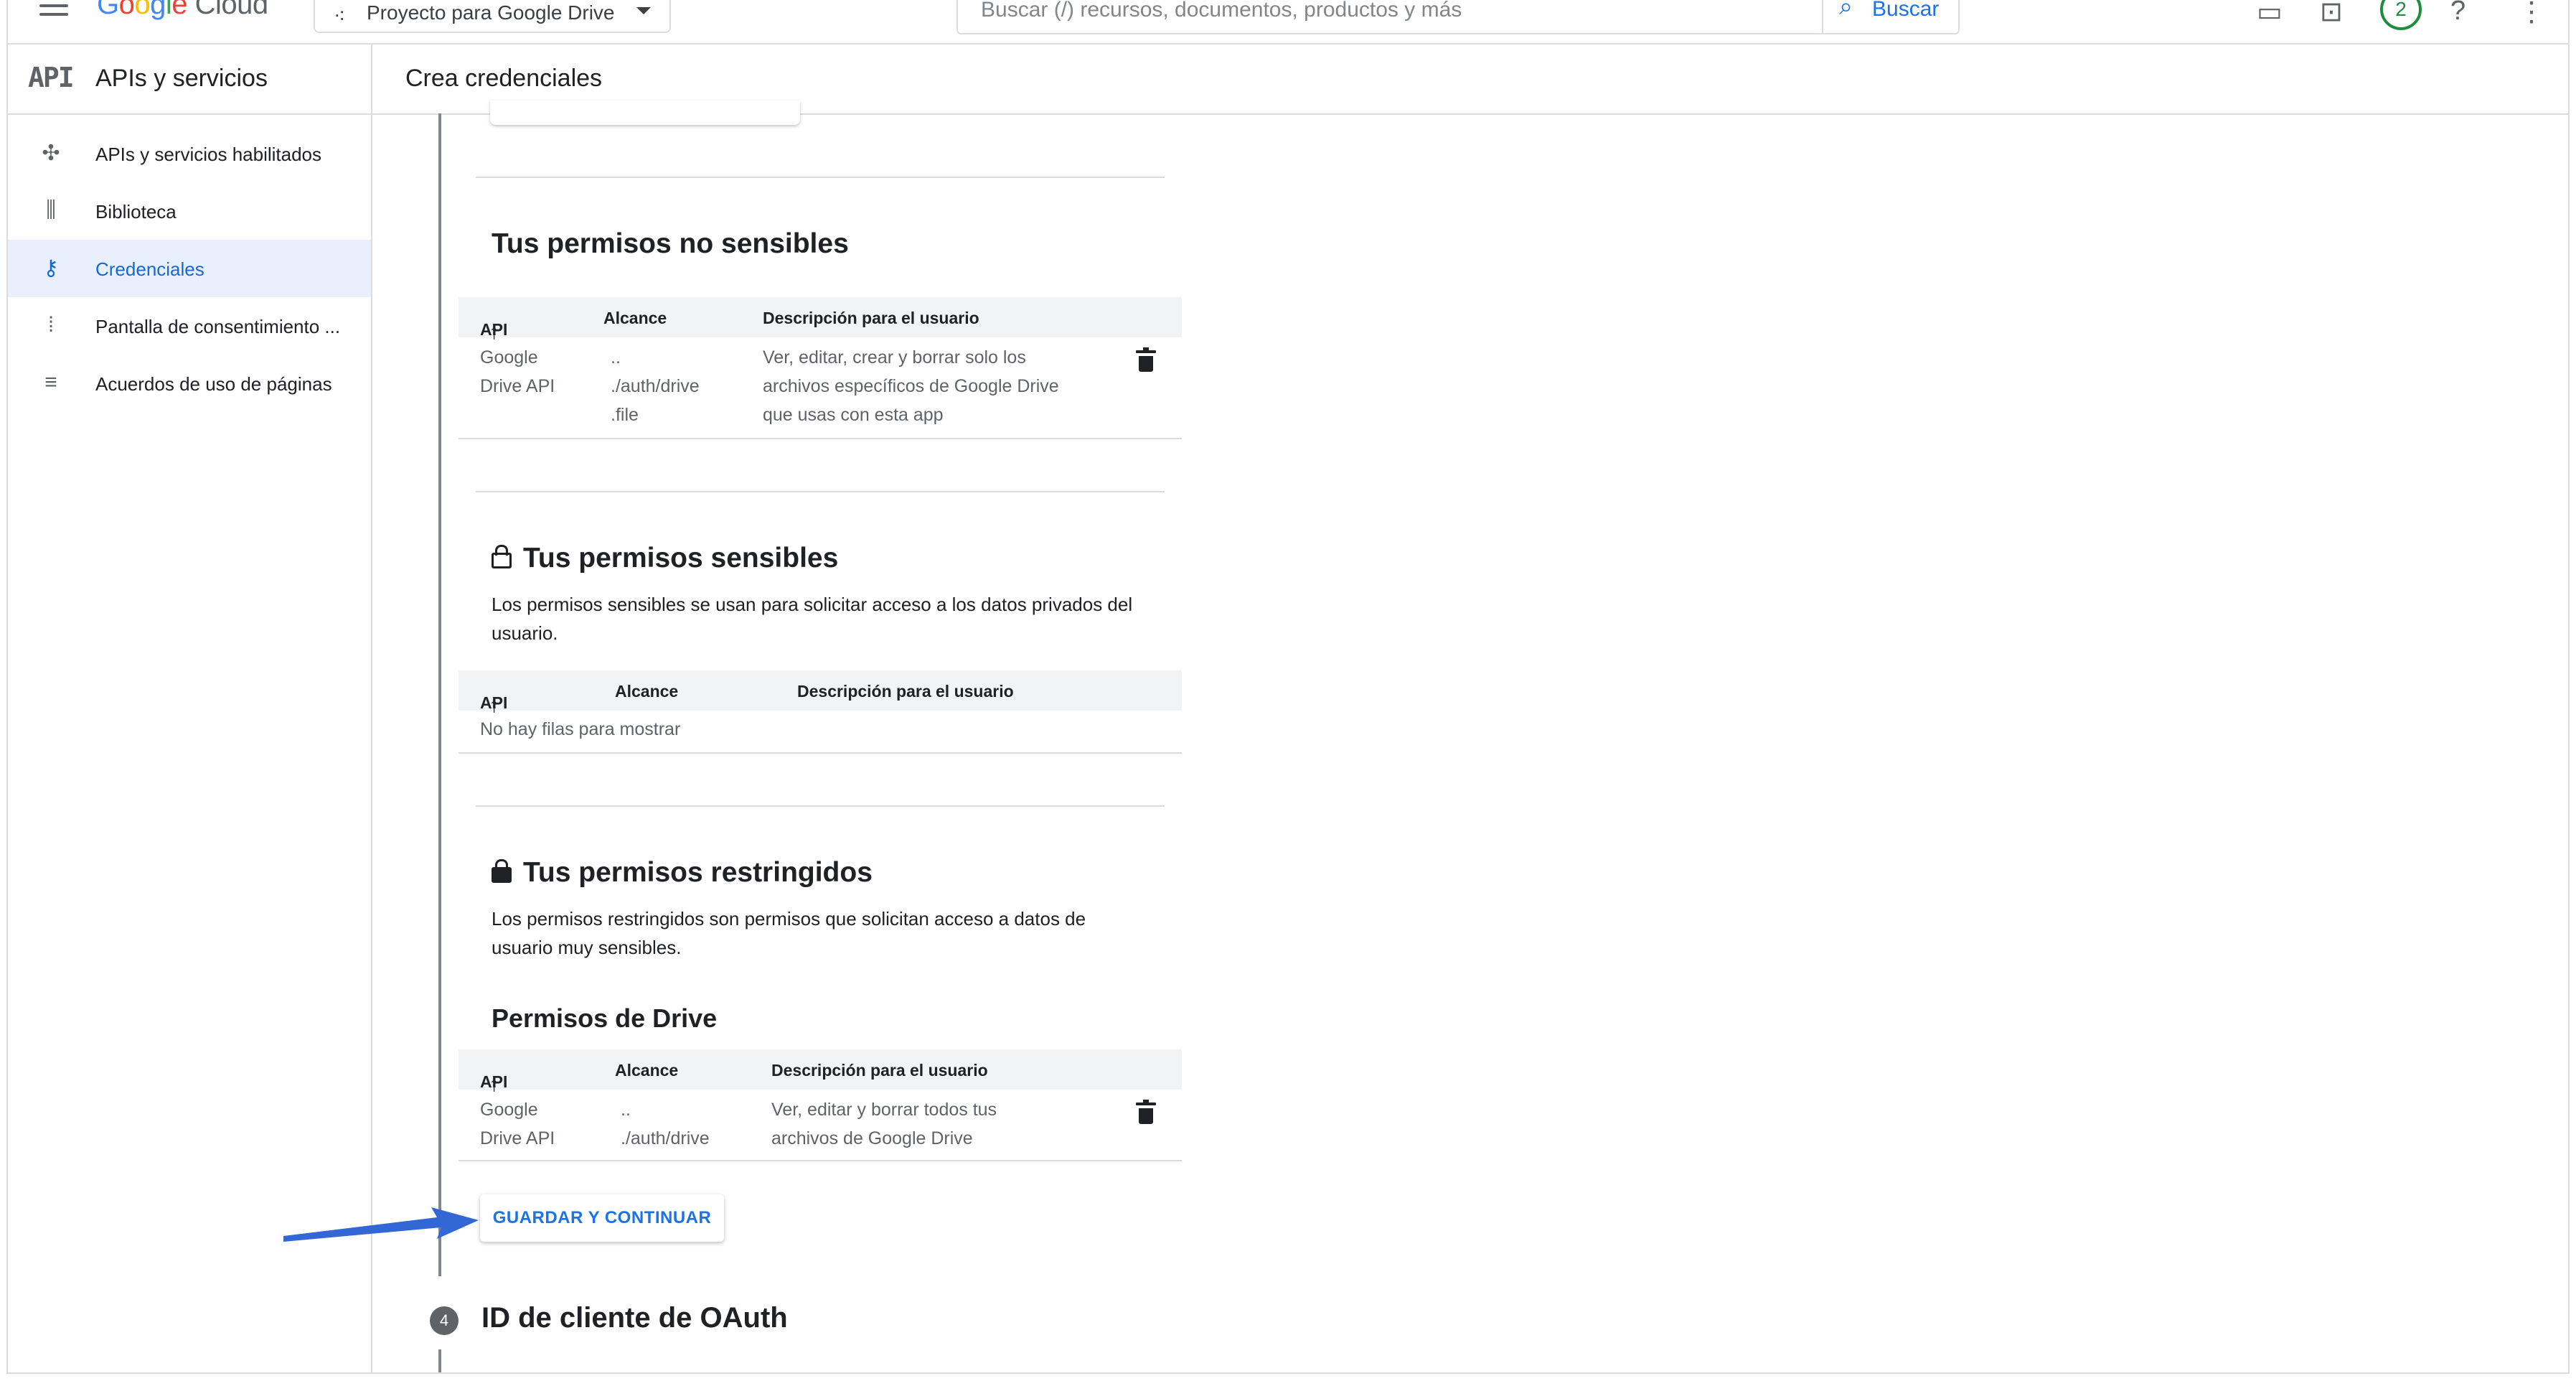  I want to click on save-and-continue-button: GUARDAR Y CONTINUAR, so click(602, 1218).